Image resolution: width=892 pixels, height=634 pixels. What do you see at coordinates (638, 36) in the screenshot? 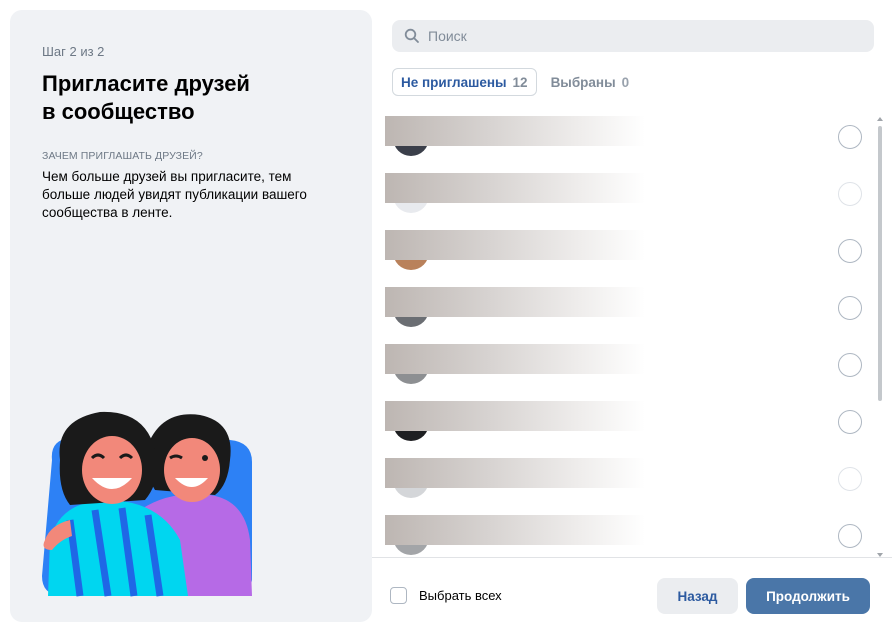
I see `search-input` at bounding box center [638, 36].